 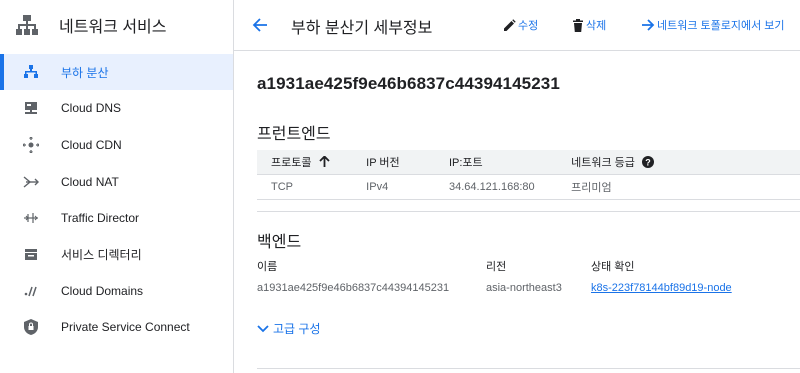 What do you see at coordinates (31, 72) in the screenshot?
I see `load-balancing-icon` at bounding box center [31, 72].